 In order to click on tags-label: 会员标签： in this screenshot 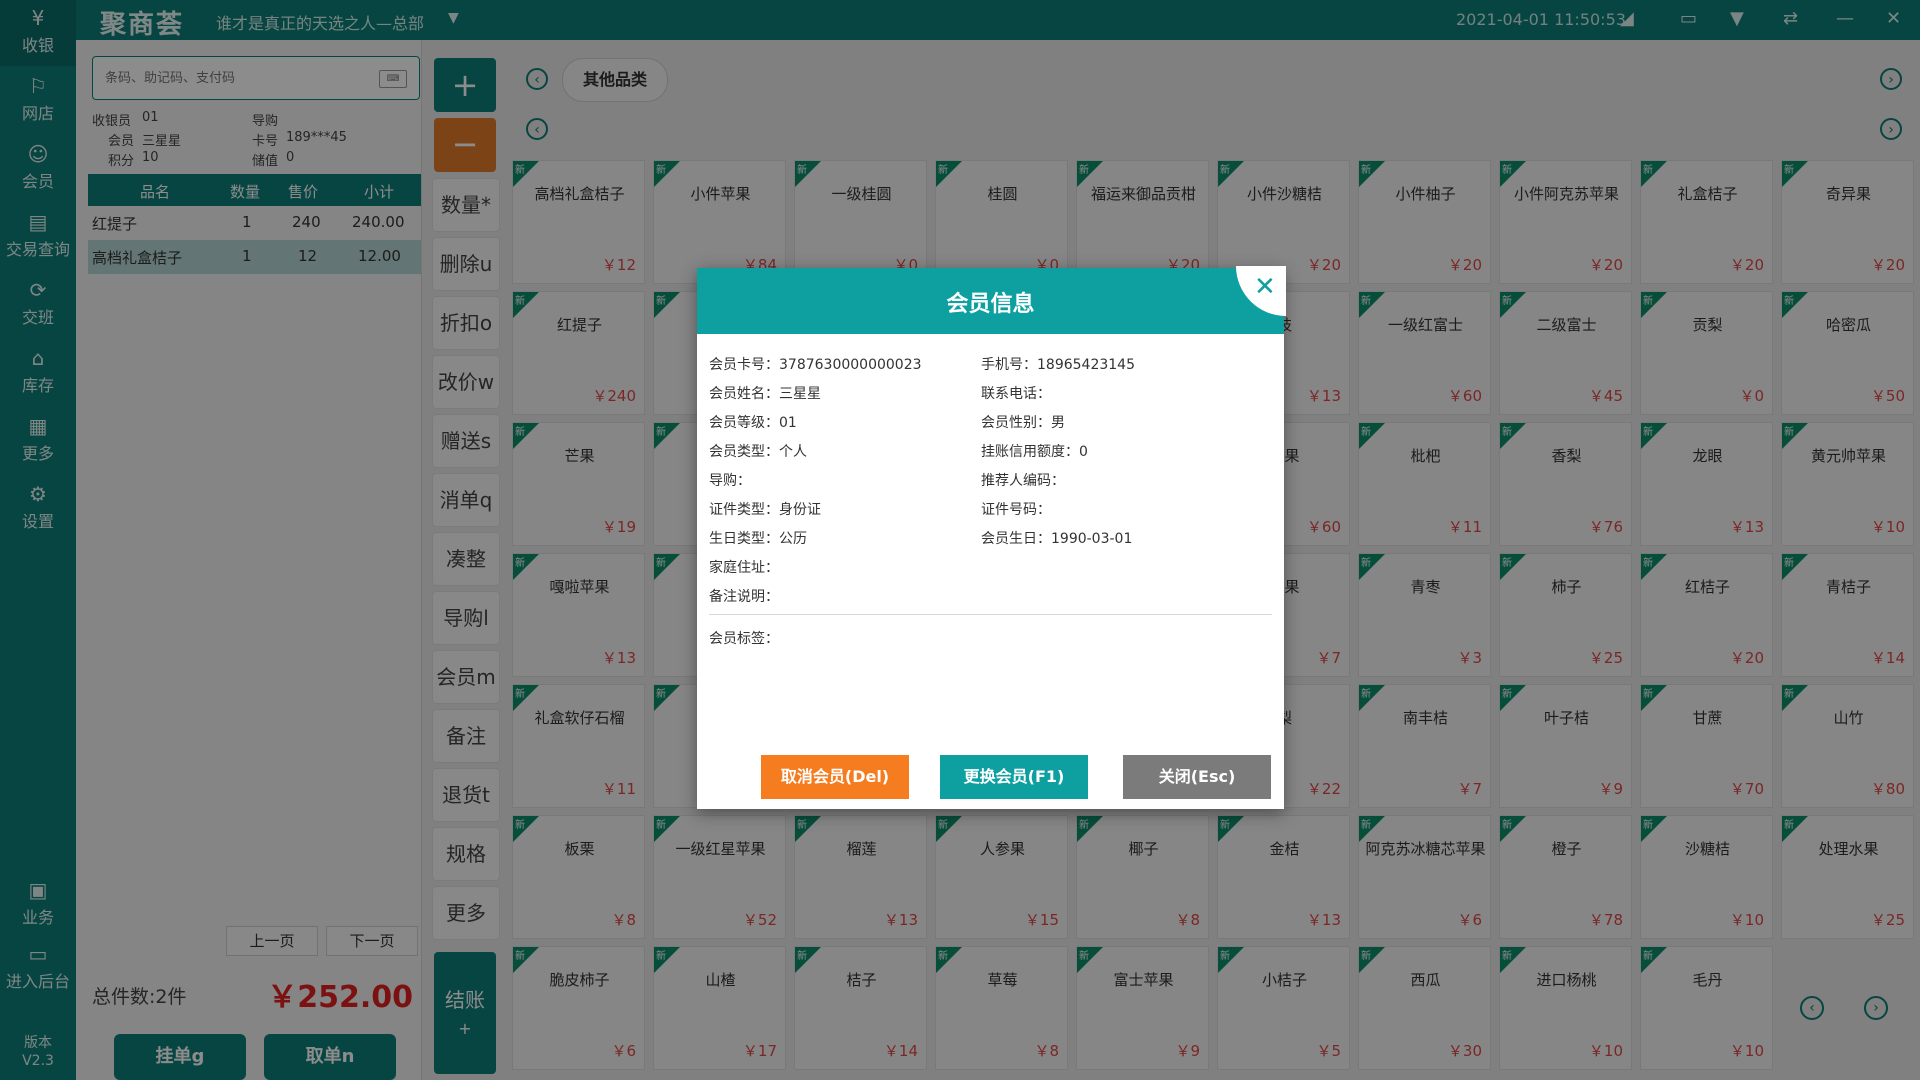, I will do `click(744, 639)`.